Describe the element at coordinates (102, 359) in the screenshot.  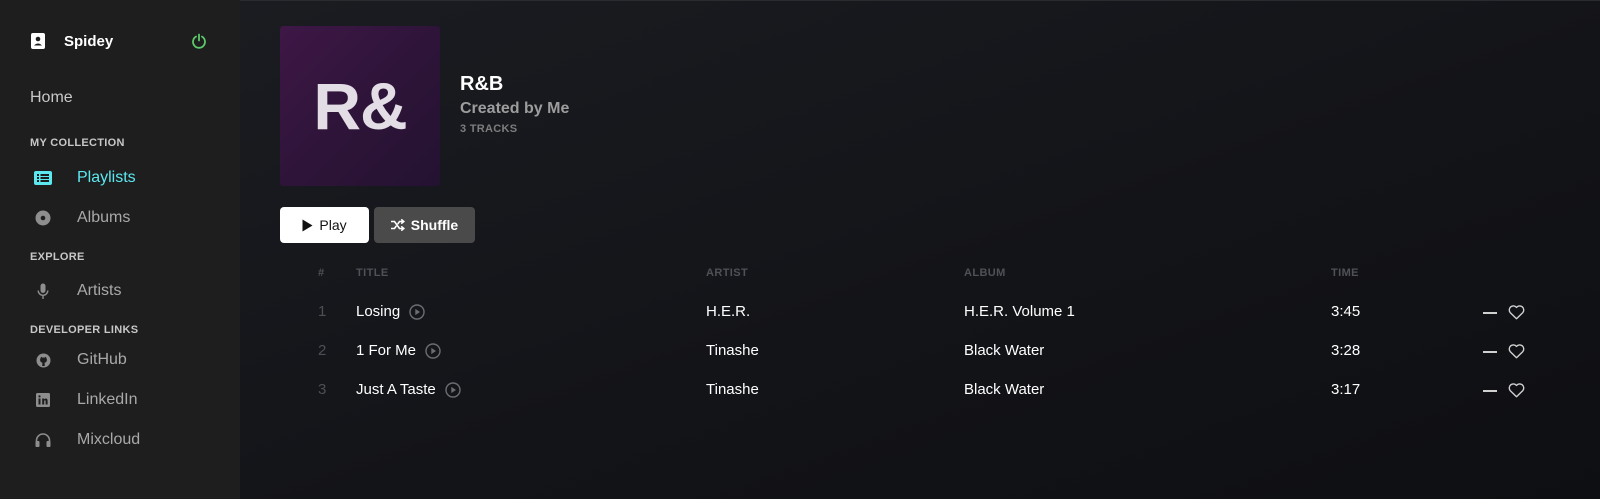
I see `sidebar-item-label: GitHub` at that location.